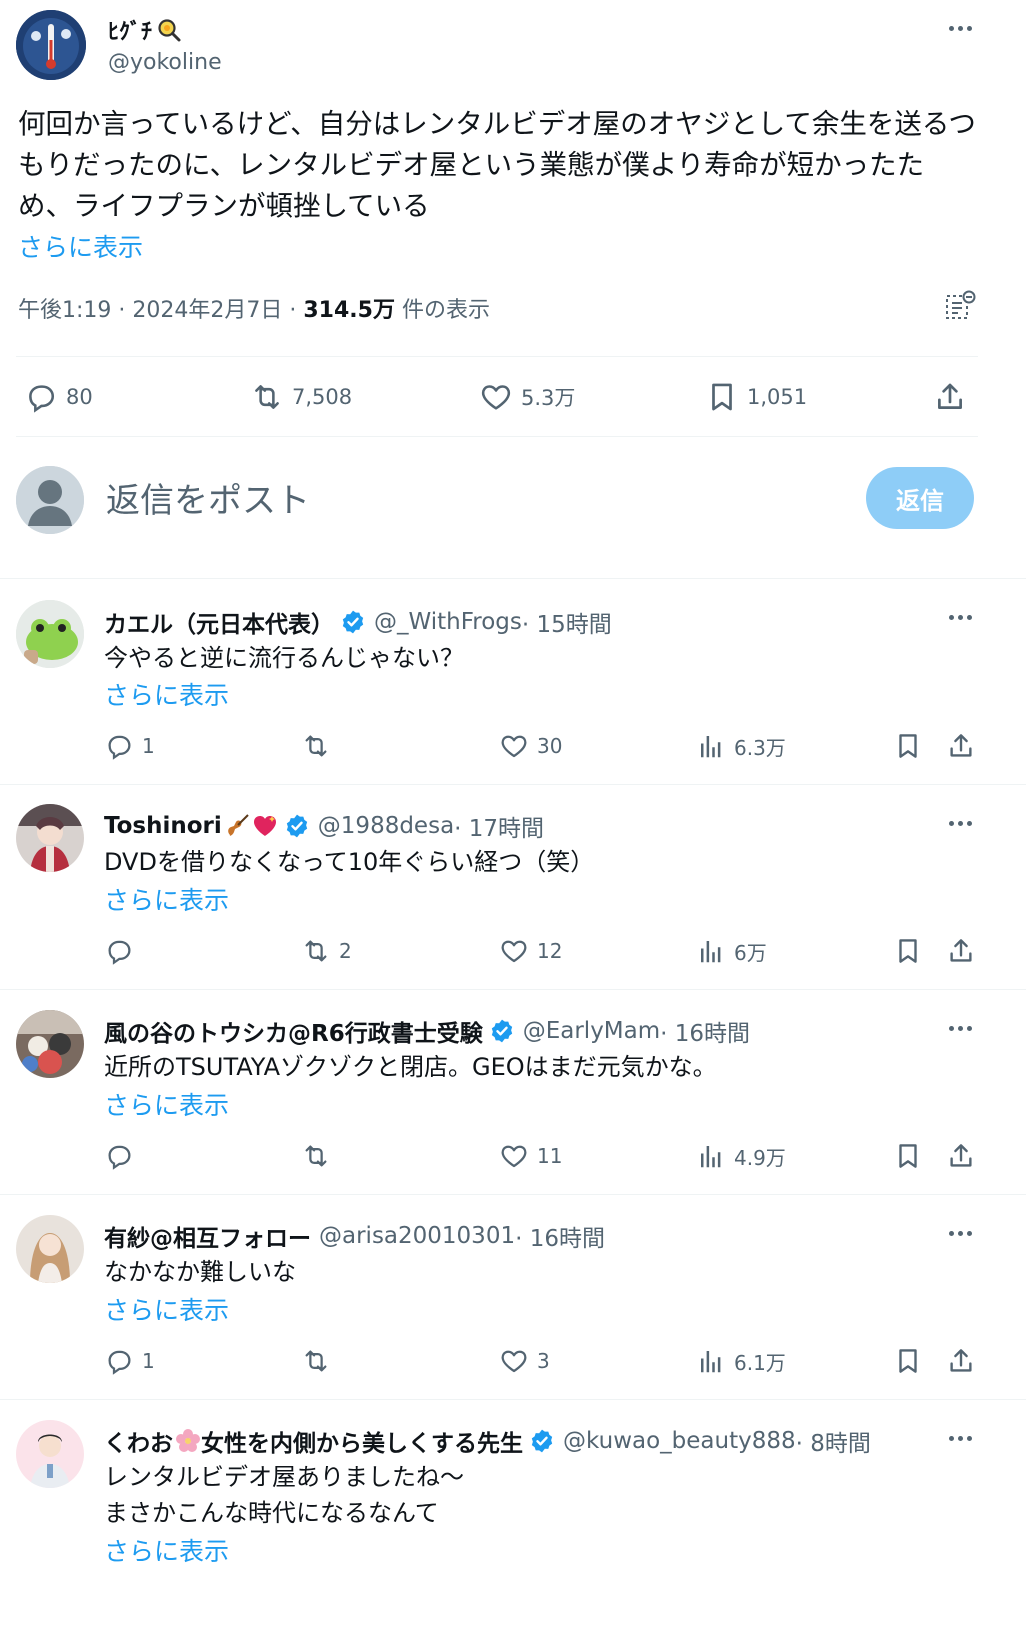  Describe the element at coordinates (499, 826) in the screenshot. I see `reply-time: · 17時間` at that location.